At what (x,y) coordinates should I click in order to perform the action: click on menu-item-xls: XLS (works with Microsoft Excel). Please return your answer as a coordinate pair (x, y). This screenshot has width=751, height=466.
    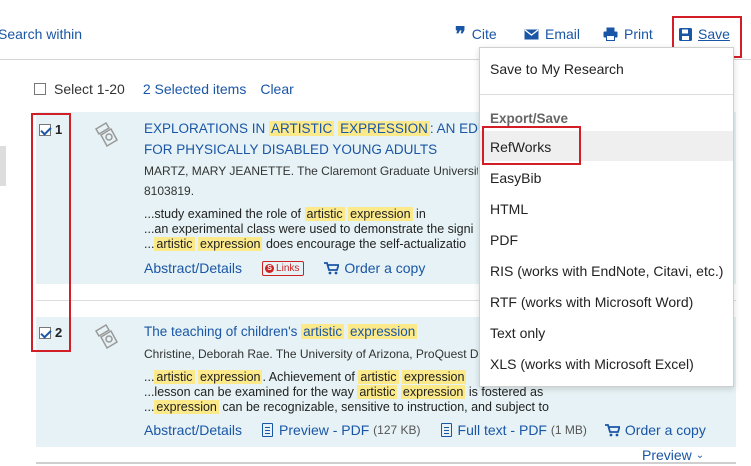
    Looking at the image, I should click on (592, 364).